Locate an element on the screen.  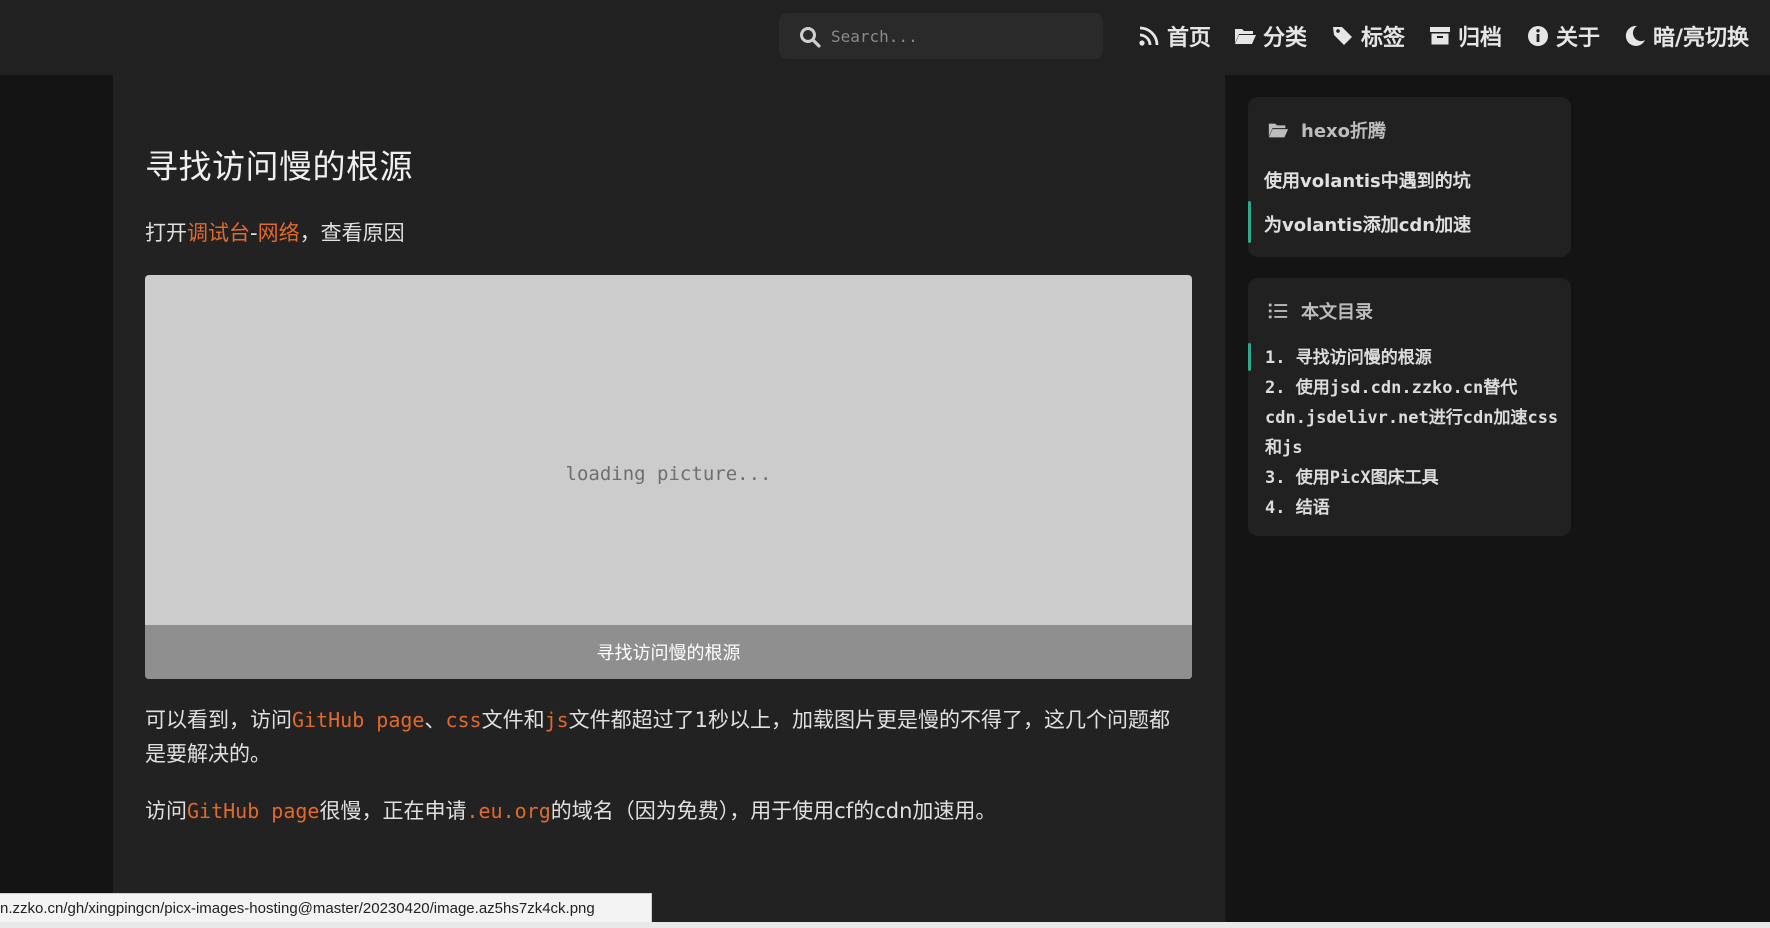
inline-code: js is located at coordinates (556, 720).